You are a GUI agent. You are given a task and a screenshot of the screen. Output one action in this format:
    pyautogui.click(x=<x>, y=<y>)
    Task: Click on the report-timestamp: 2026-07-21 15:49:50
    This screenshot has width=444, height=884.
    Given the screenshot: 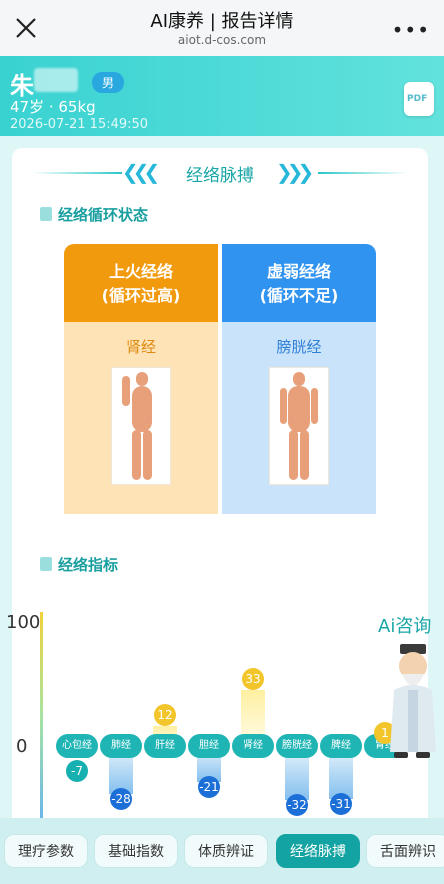 What is the action you would take?
    pyautogui.click(x=79, y=124)
    